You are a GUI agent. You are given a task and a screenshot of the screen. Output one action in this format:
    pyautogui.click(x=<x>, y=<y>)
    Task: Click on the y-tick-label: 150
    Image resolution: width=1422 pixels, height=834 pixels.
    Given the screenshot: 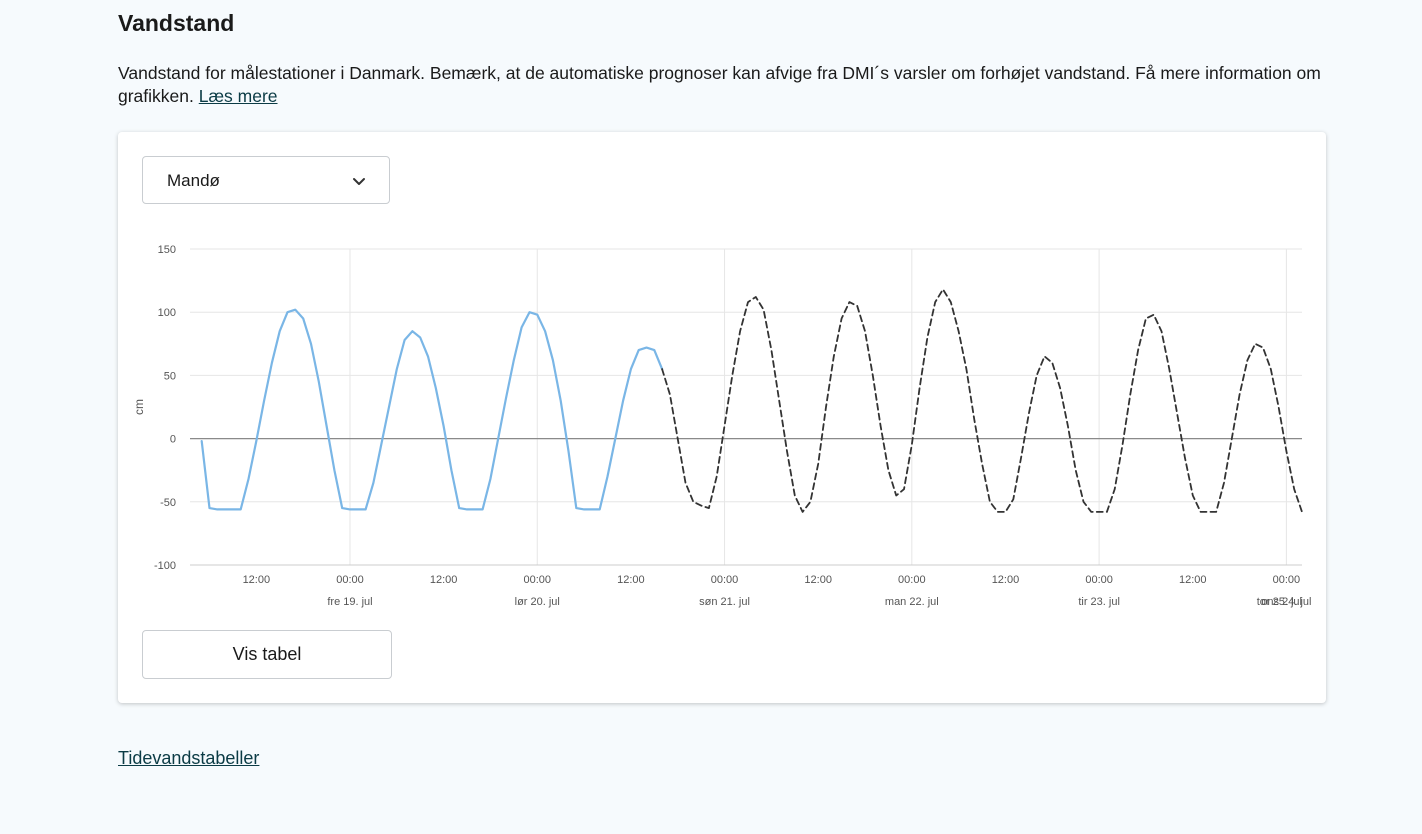 What is the action you would take?
    pyautogui.click(x=167, y=250)
    